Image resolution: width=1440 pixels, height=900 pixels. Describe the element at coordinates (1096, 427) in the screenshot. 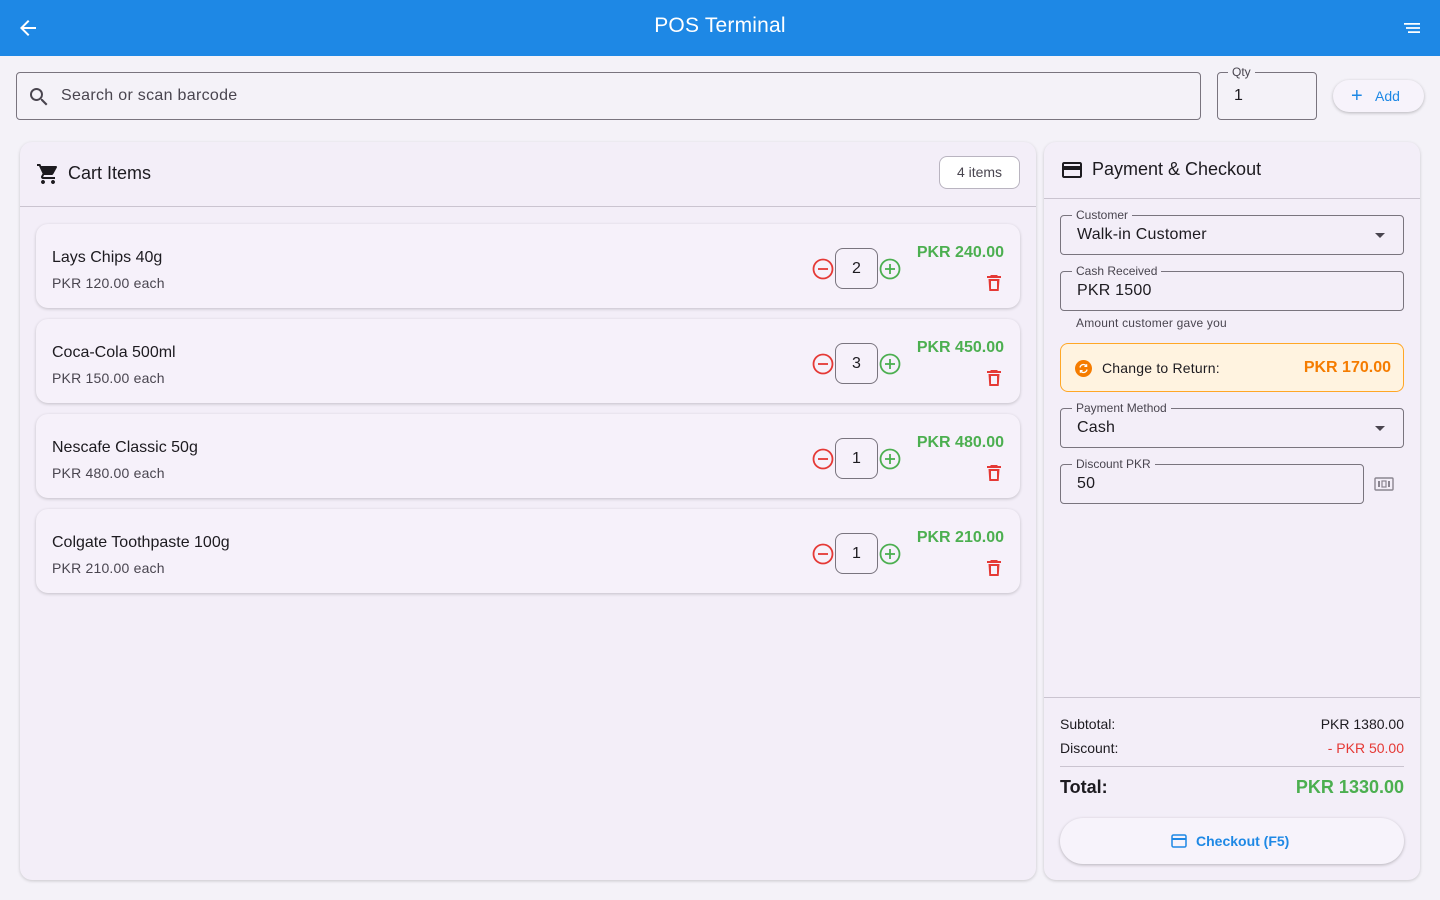

I see `payment-method-value: Cash` at that location.